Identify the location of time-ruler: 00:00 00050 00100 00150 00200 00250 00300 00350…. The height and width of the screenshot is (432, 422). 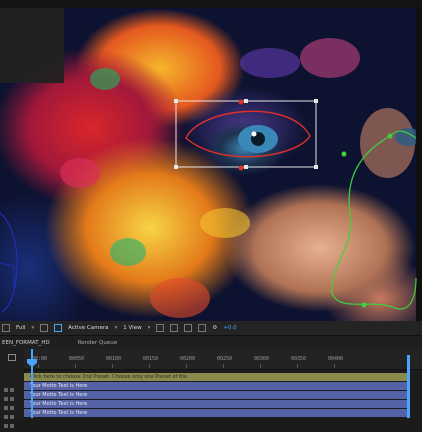
(223, 359).